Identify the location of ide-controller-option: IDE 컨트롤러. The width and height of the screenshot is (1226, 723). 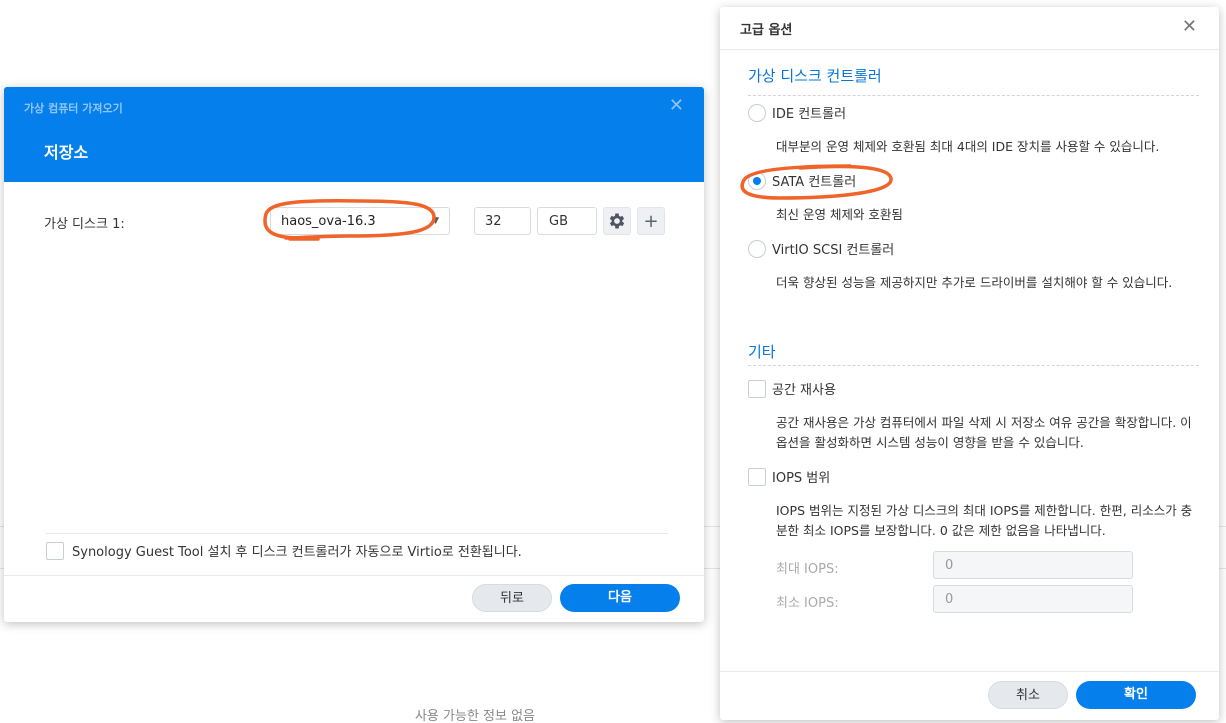
(797, 113).